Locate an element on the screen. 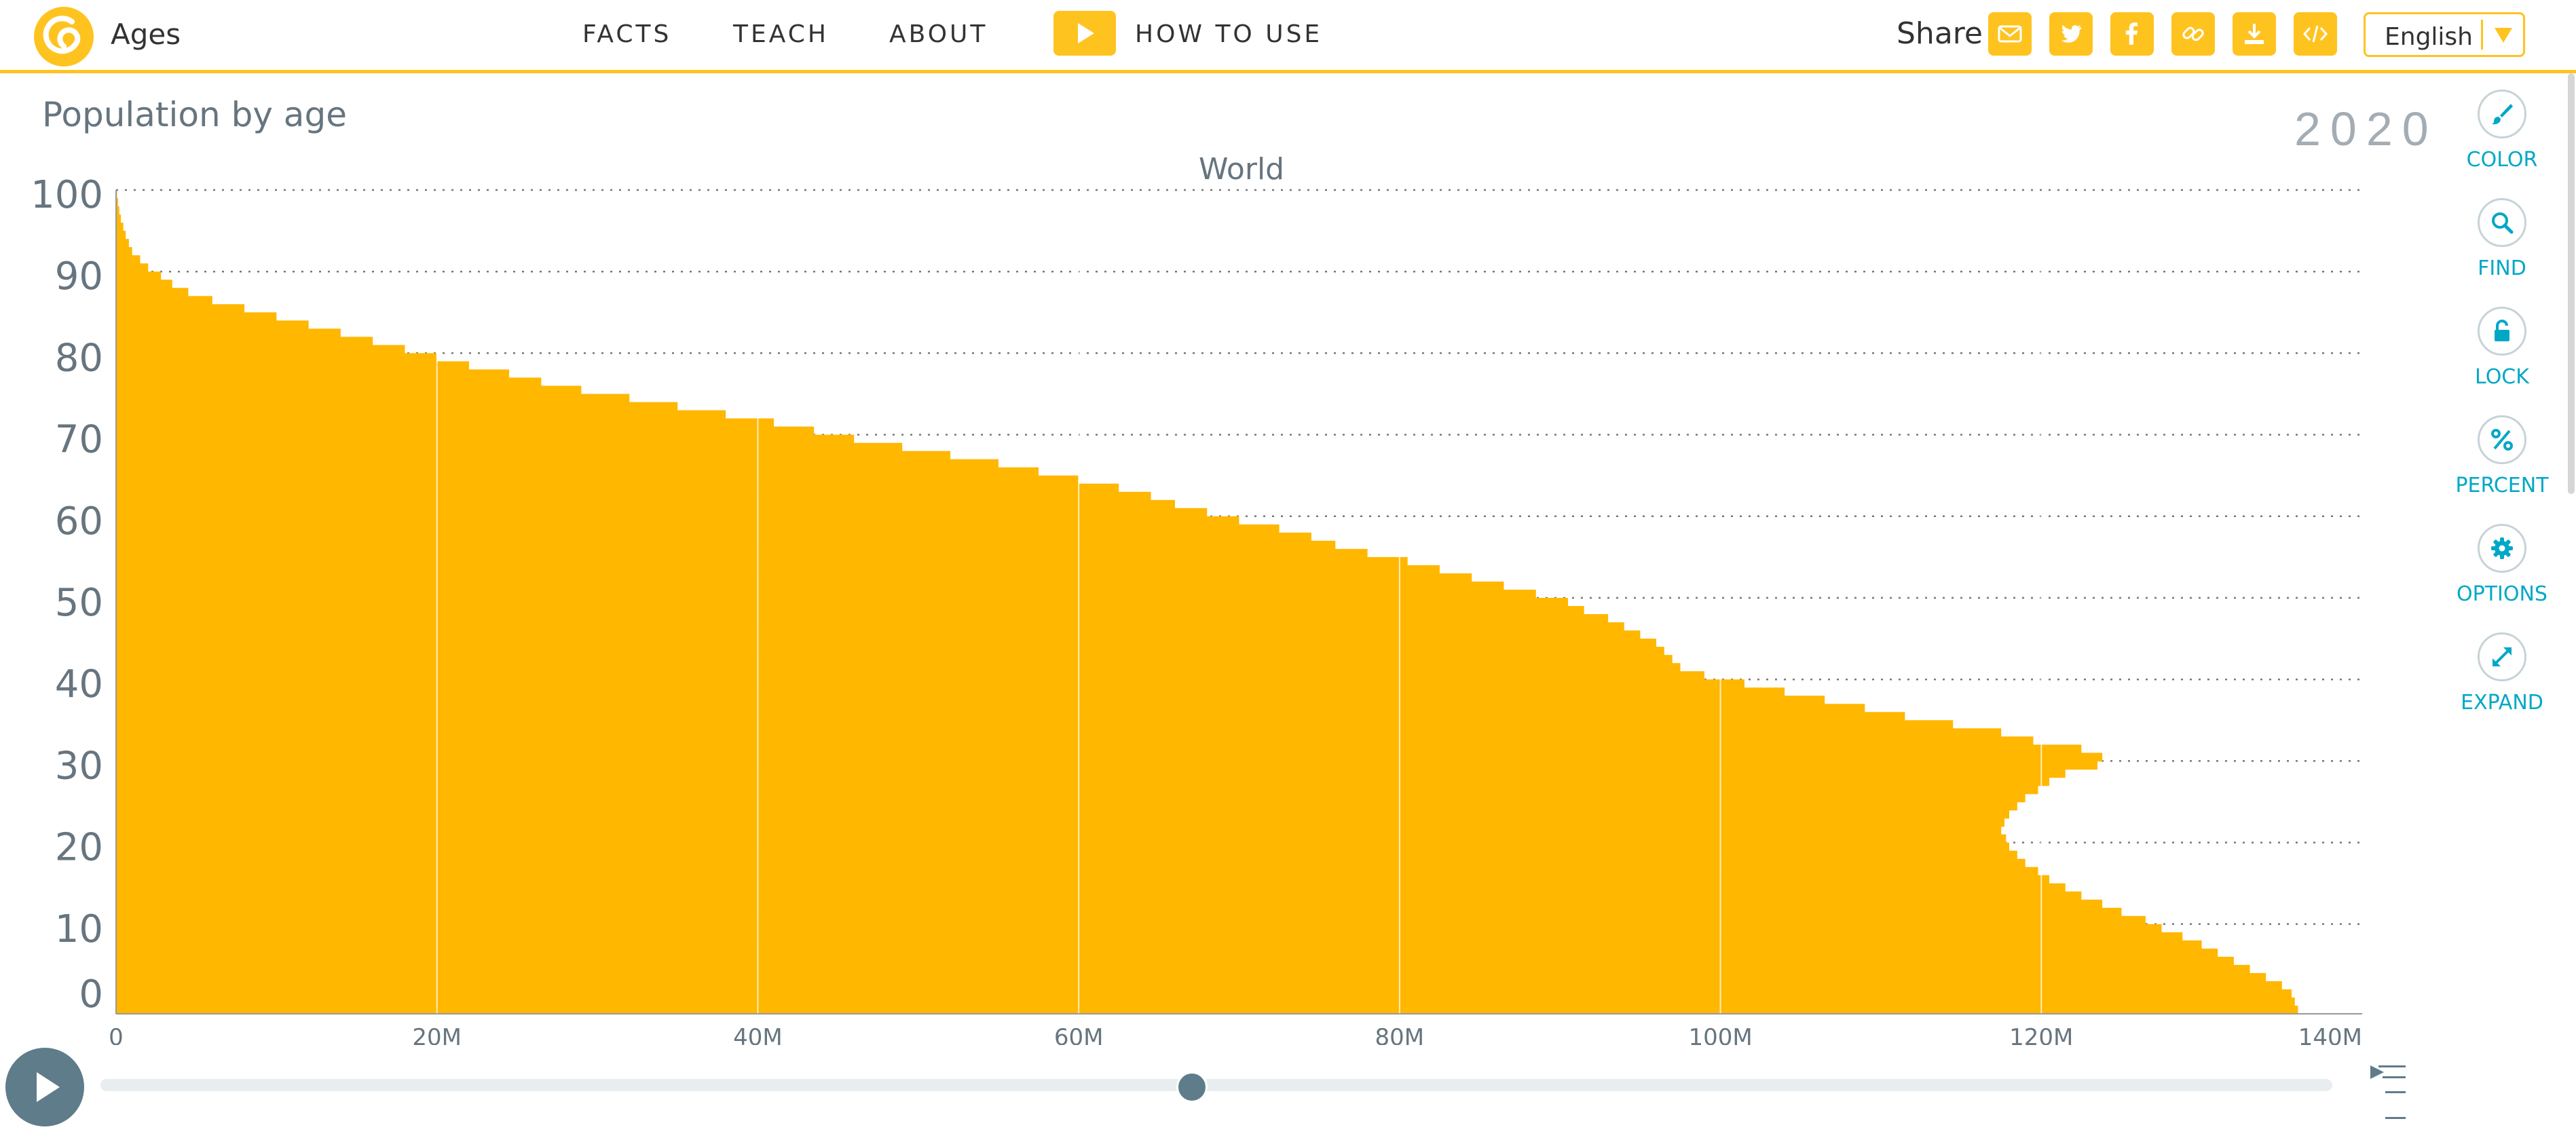  tool-expand: EXPAND is located at coordinates (2505, 686).